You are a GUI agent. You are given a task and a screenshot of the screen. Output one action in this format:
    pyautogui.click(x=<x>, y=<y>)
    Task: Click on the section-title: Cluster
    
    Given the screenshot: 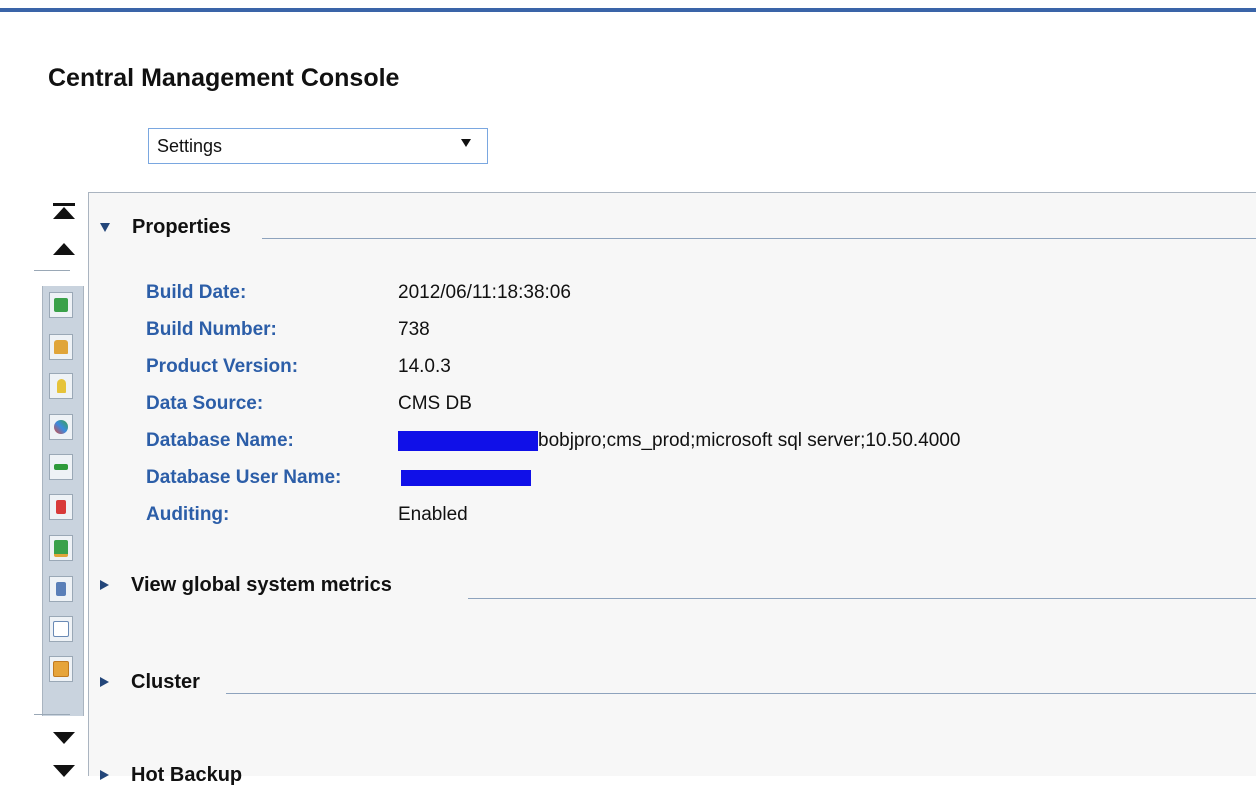 What is the action you would take?
    pyautogui.click(x=165, y=681)
    